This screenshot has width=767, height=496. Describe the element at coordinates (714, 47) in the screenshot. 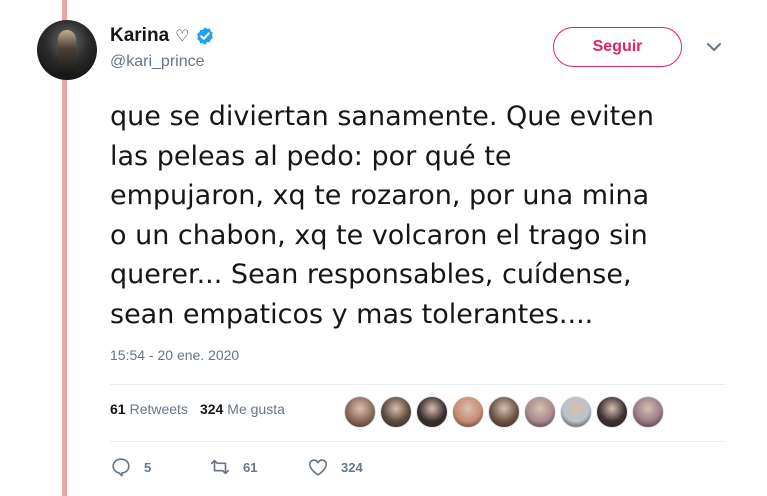

I see `chevron-down-icon` at that location.